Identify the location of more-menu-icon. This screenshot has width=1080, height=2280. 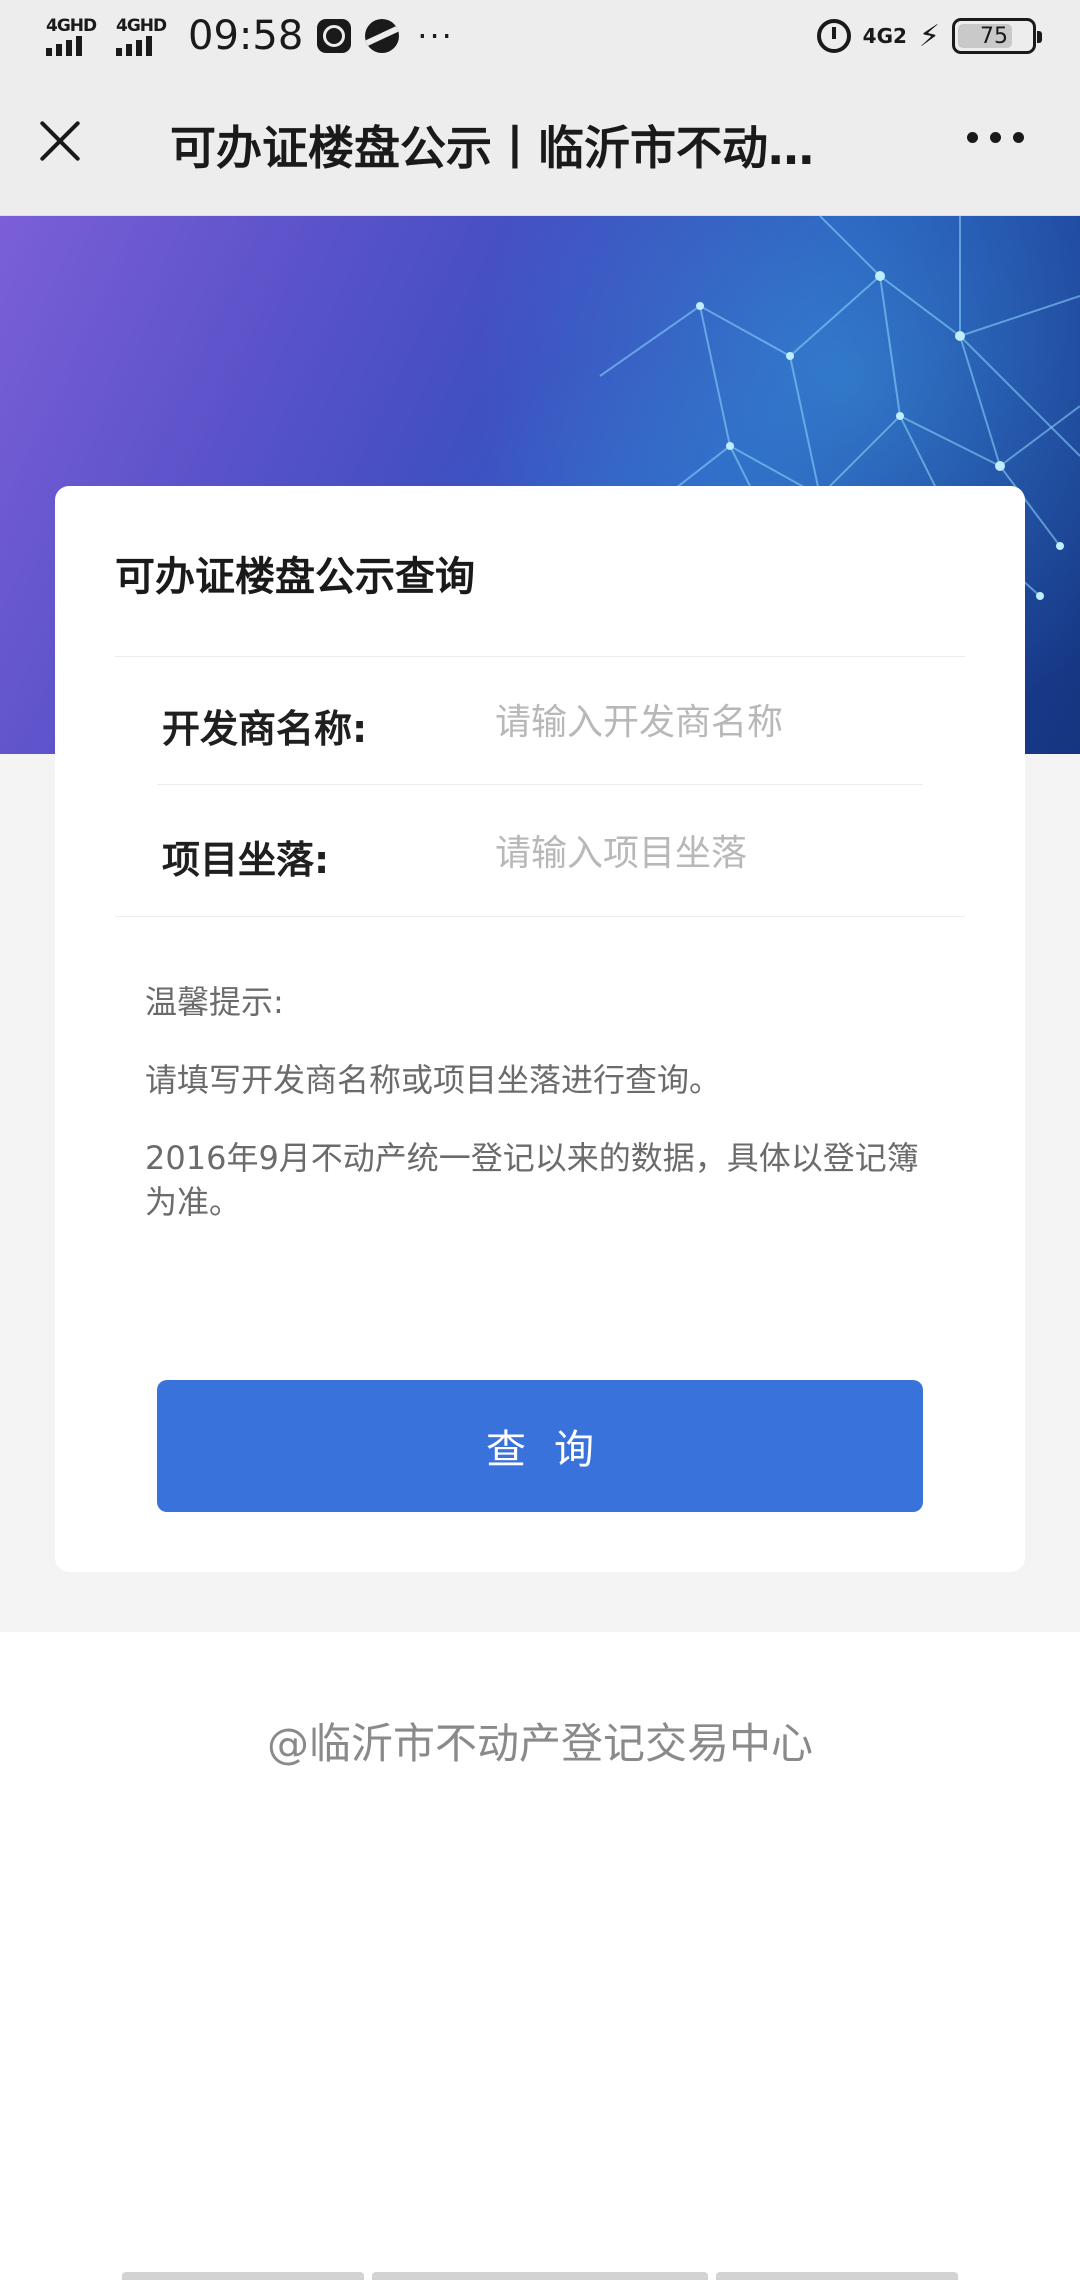
(995, 137).